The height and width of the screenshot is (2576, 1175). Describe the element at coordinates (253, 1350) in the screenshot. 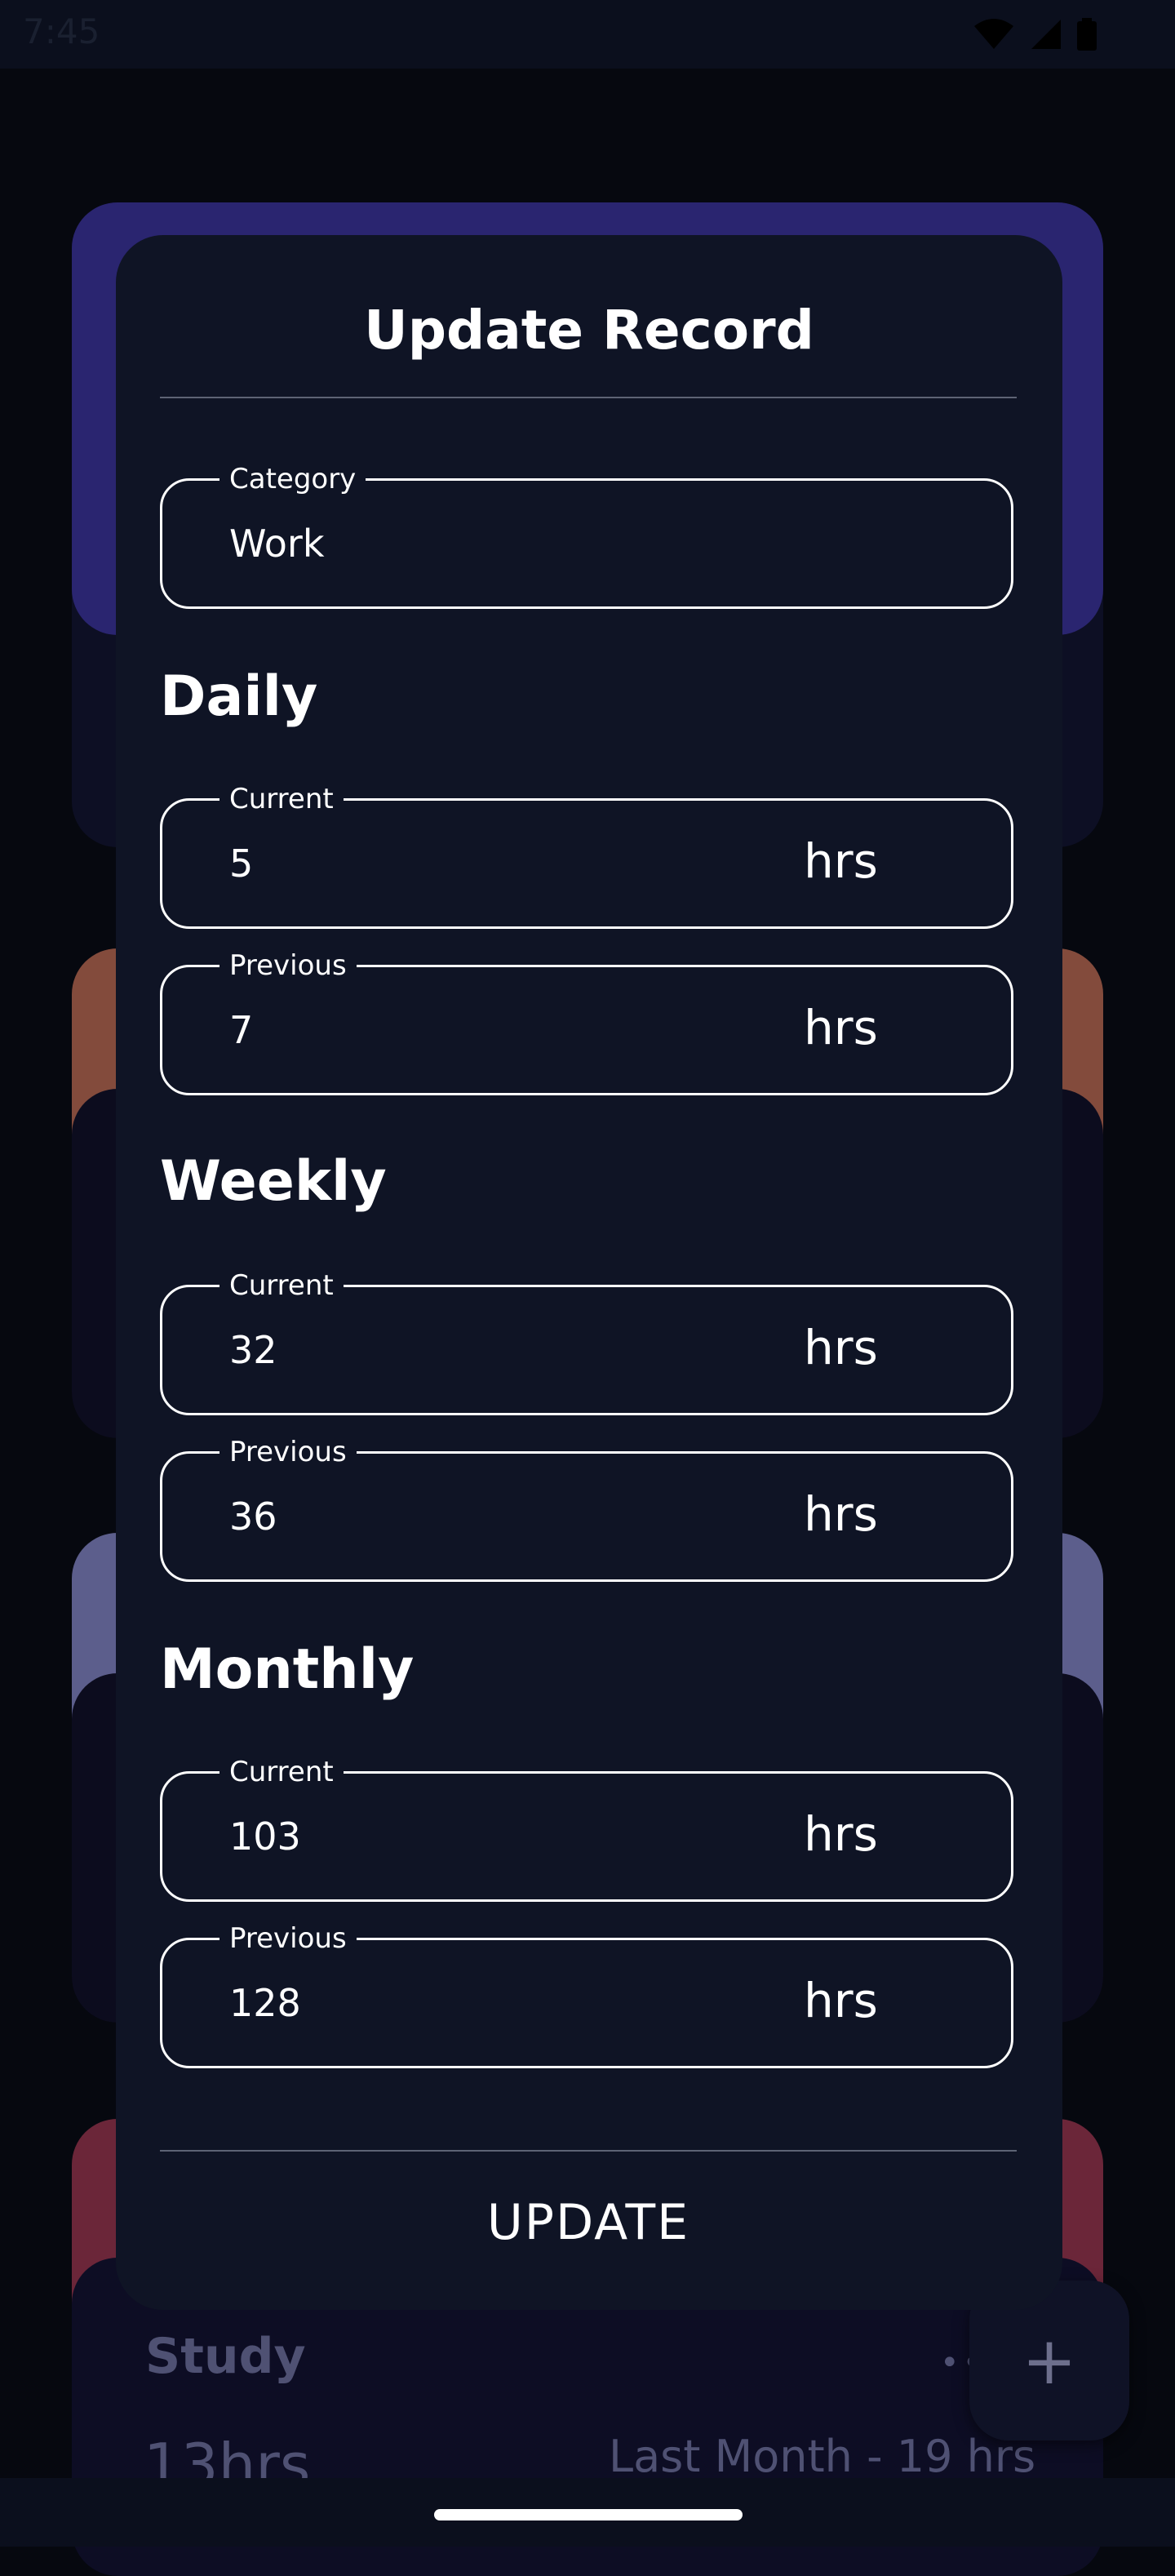

I see `weekly-current-value: 32` at that location.